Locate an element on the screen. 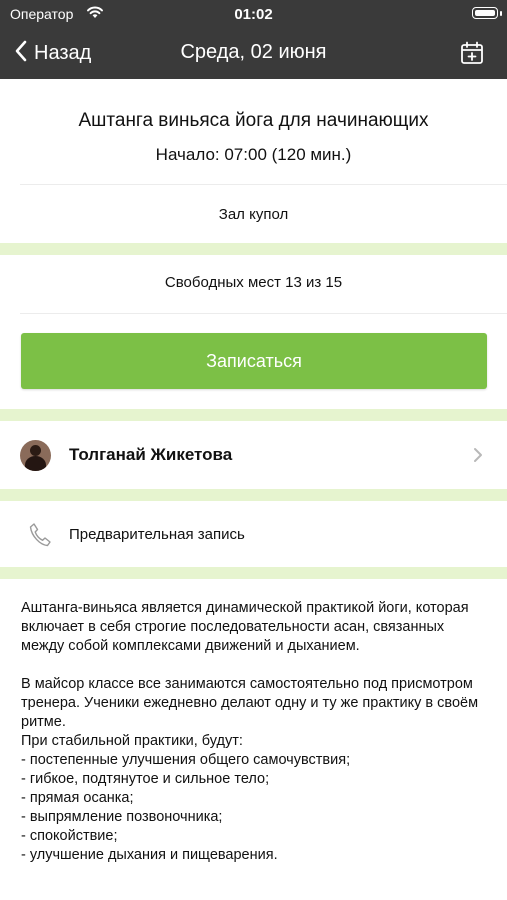 This screenshot has width=507, height=900. nav-bar: Назад Среда, 02 июня is located at coordinates (253, 53).